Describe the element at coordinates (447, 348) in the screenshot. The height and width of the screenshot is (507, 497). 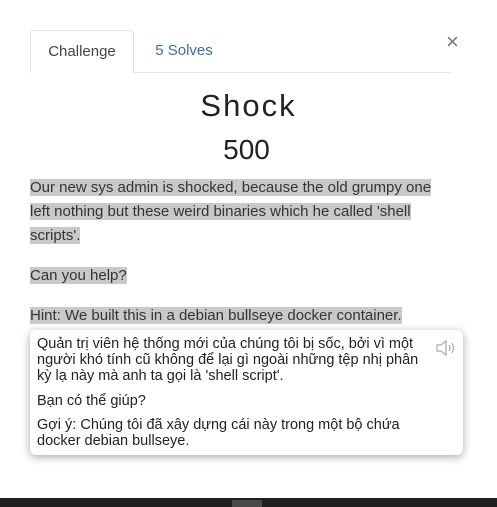
I see `speaker-icon` at that location.